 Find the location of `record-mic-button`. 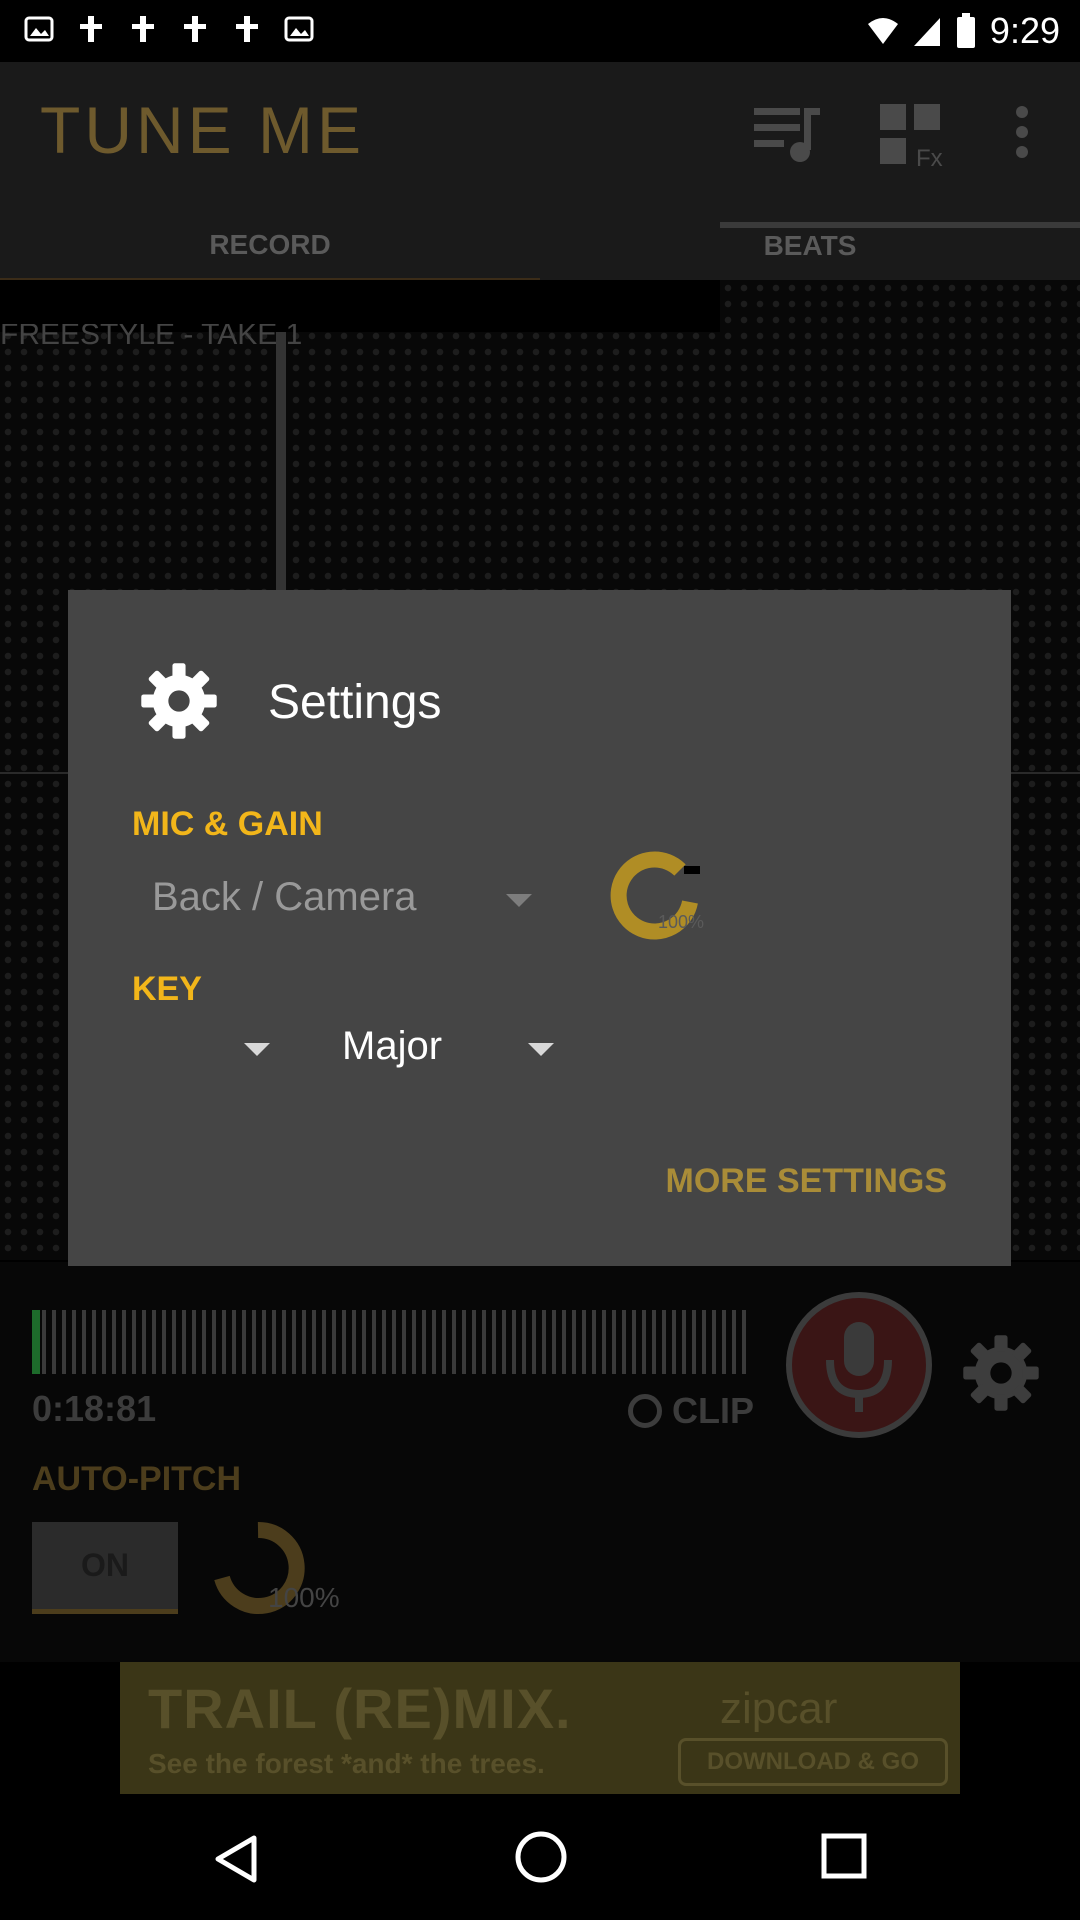

record-mic-button is located at coordinates (859, 1365).